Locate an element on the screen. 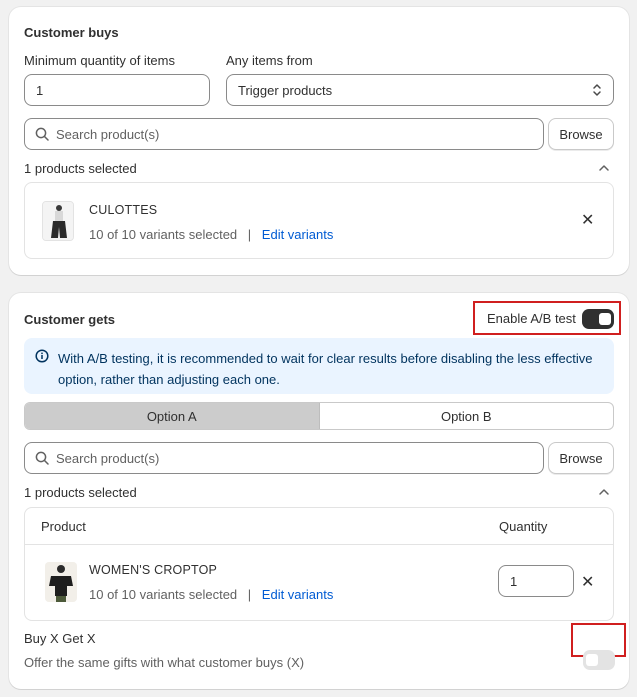 This screenshot has width=637, height=697. items-from-value: Trigger products is located at coordinates (285, 90).